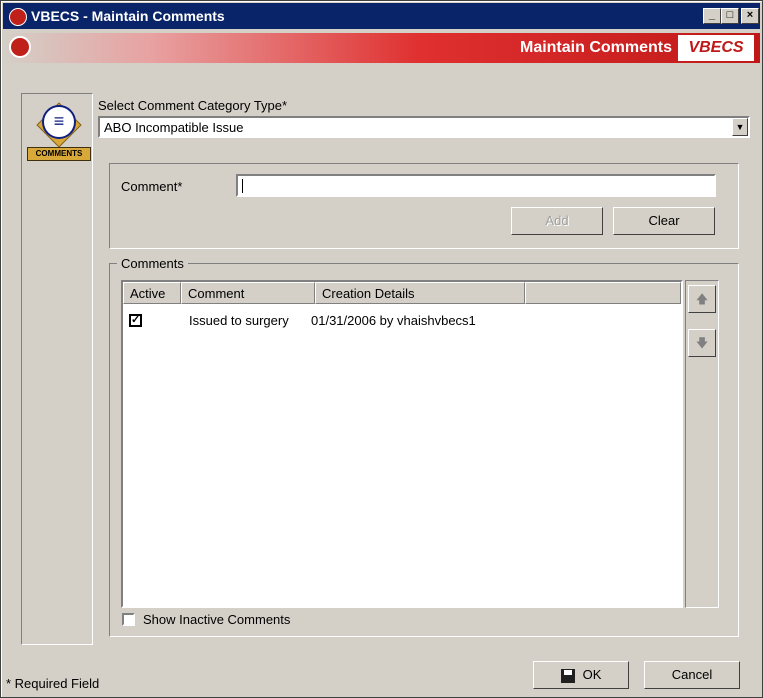  Describe the element at coordinates (712, 16) in the screenshot. I see `minimize-button: _` at that location.